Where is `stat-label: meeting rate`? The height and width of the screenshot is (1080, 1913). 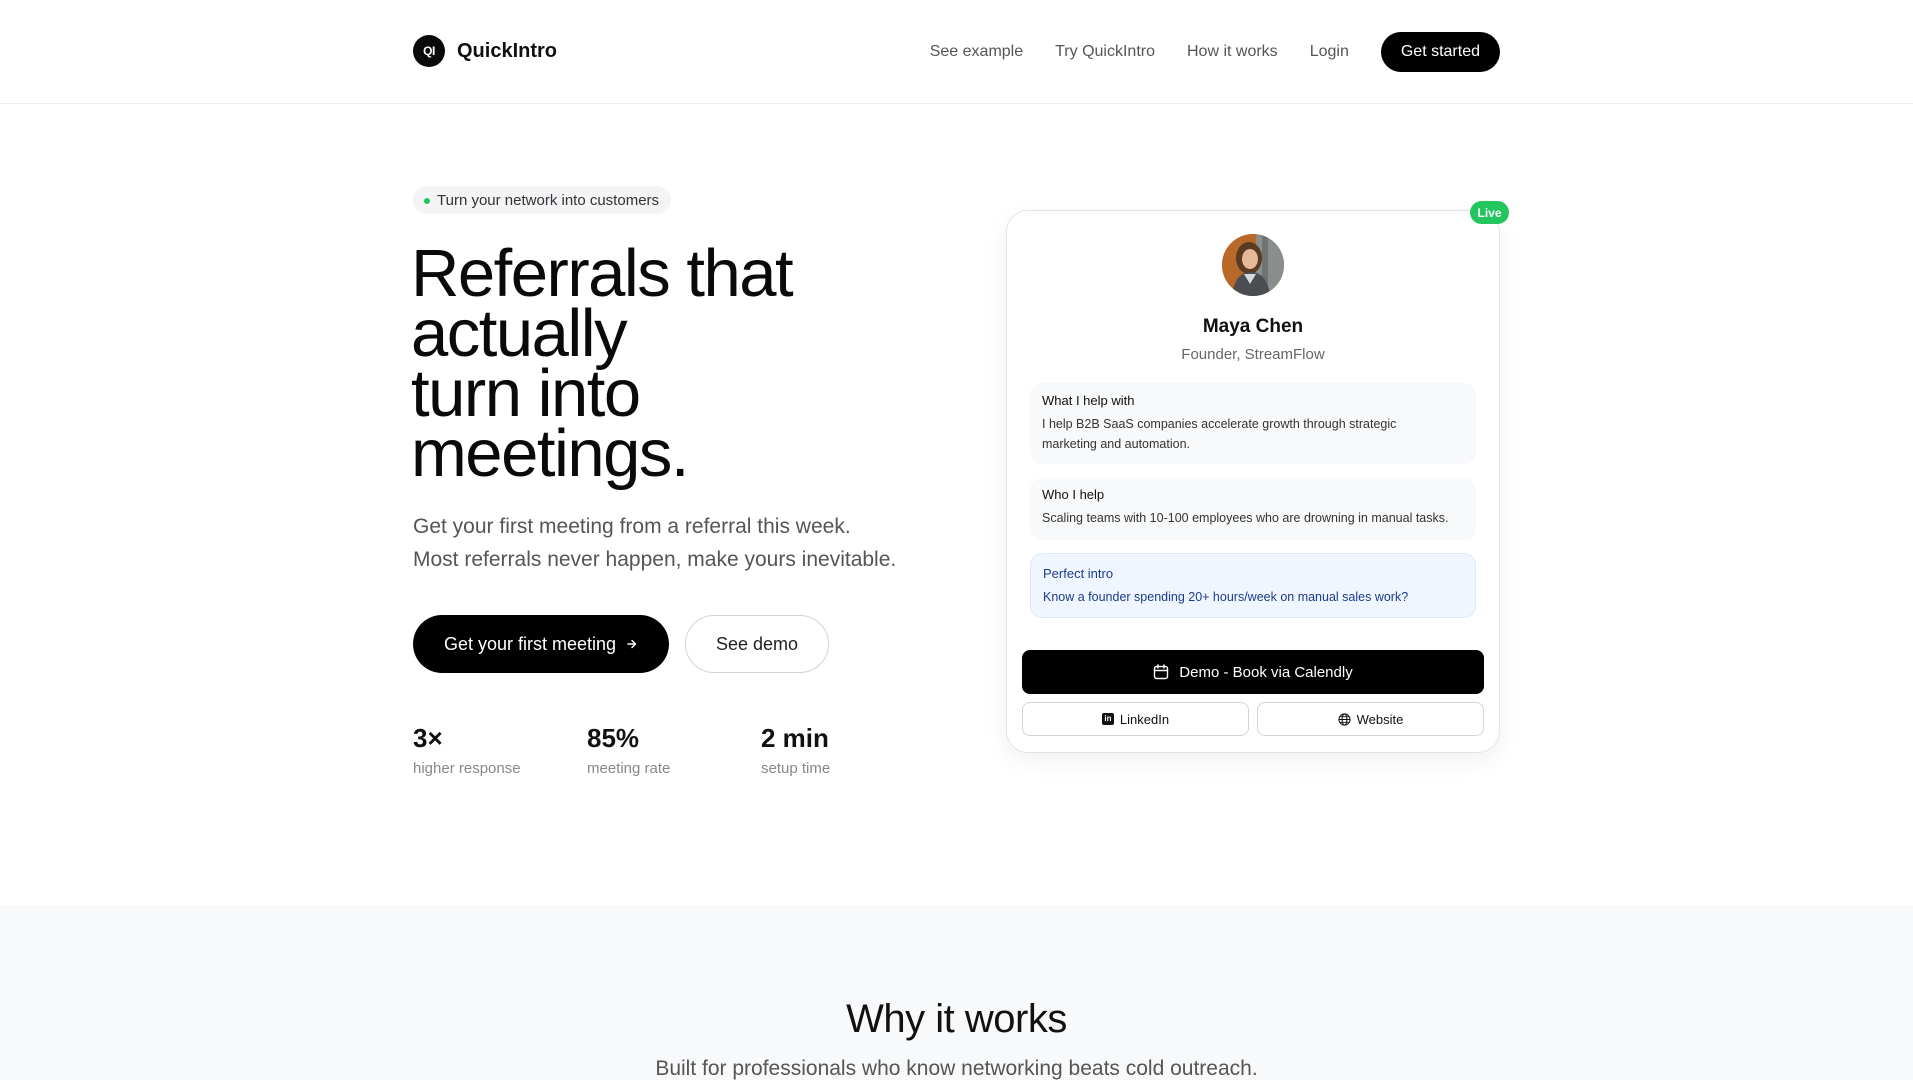
stat-label: meeting rate is located at coordinates (629, 768).